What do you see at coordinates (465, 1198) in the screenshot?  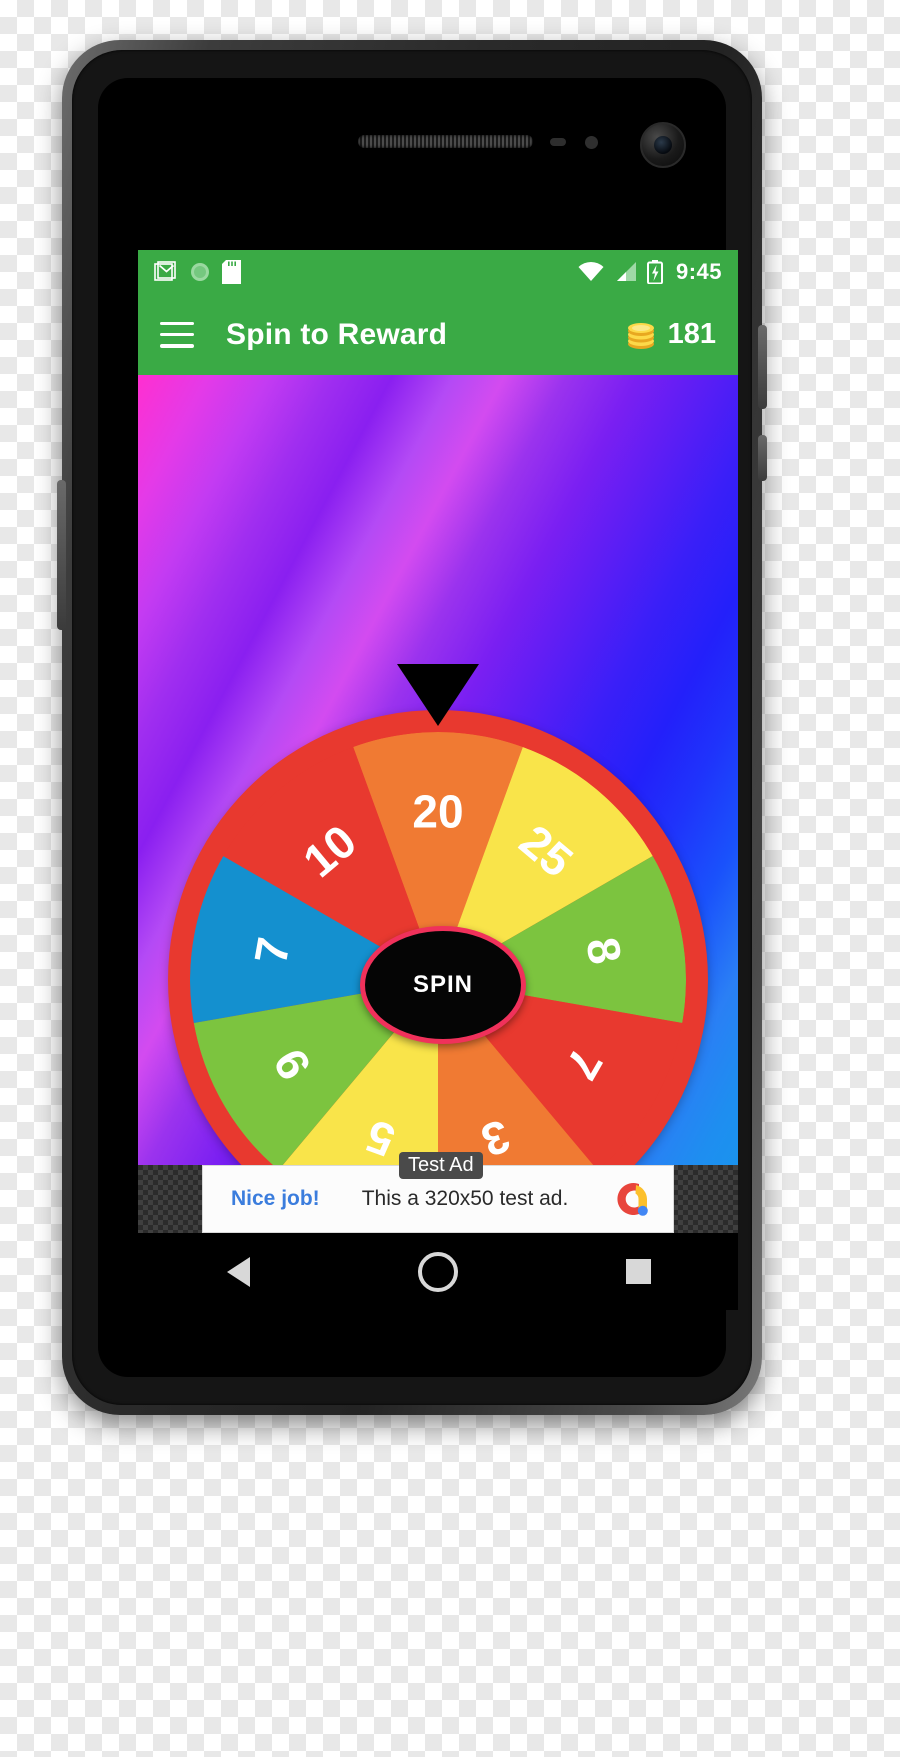 I see `ad-body-label: This a 320x50 test ad.` at bounding box center [465, 1198].